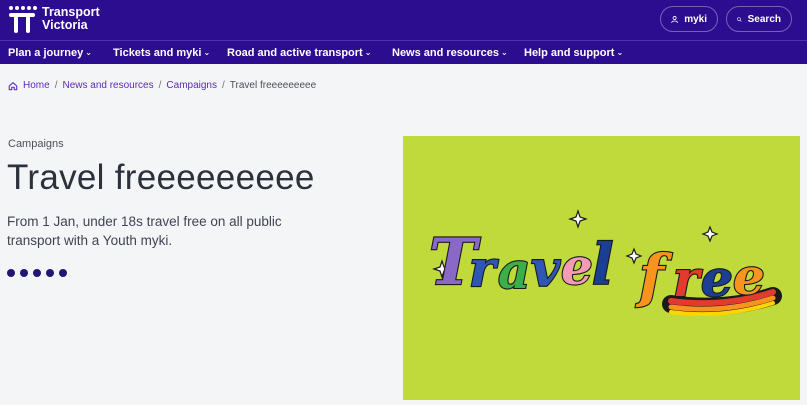 The image size is (807, 405). I want to click on nav-tickets-and-myki: Tickets and myki ⌄, so click(161, 53).